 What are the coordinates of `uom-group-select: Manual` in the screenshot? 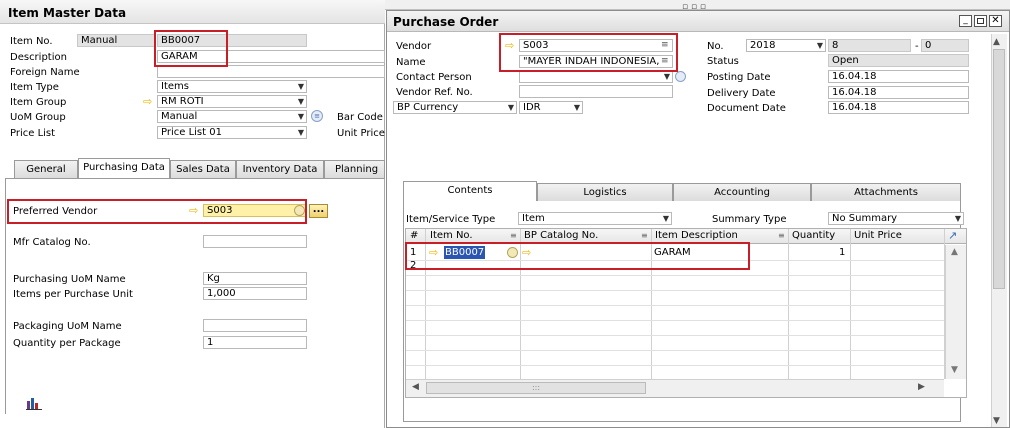 It's located at (232, 116).